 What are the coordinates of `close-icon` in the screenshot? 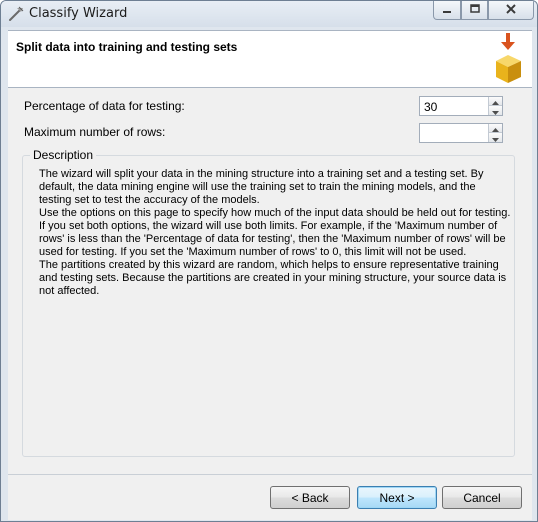 It's located at (511, 10).